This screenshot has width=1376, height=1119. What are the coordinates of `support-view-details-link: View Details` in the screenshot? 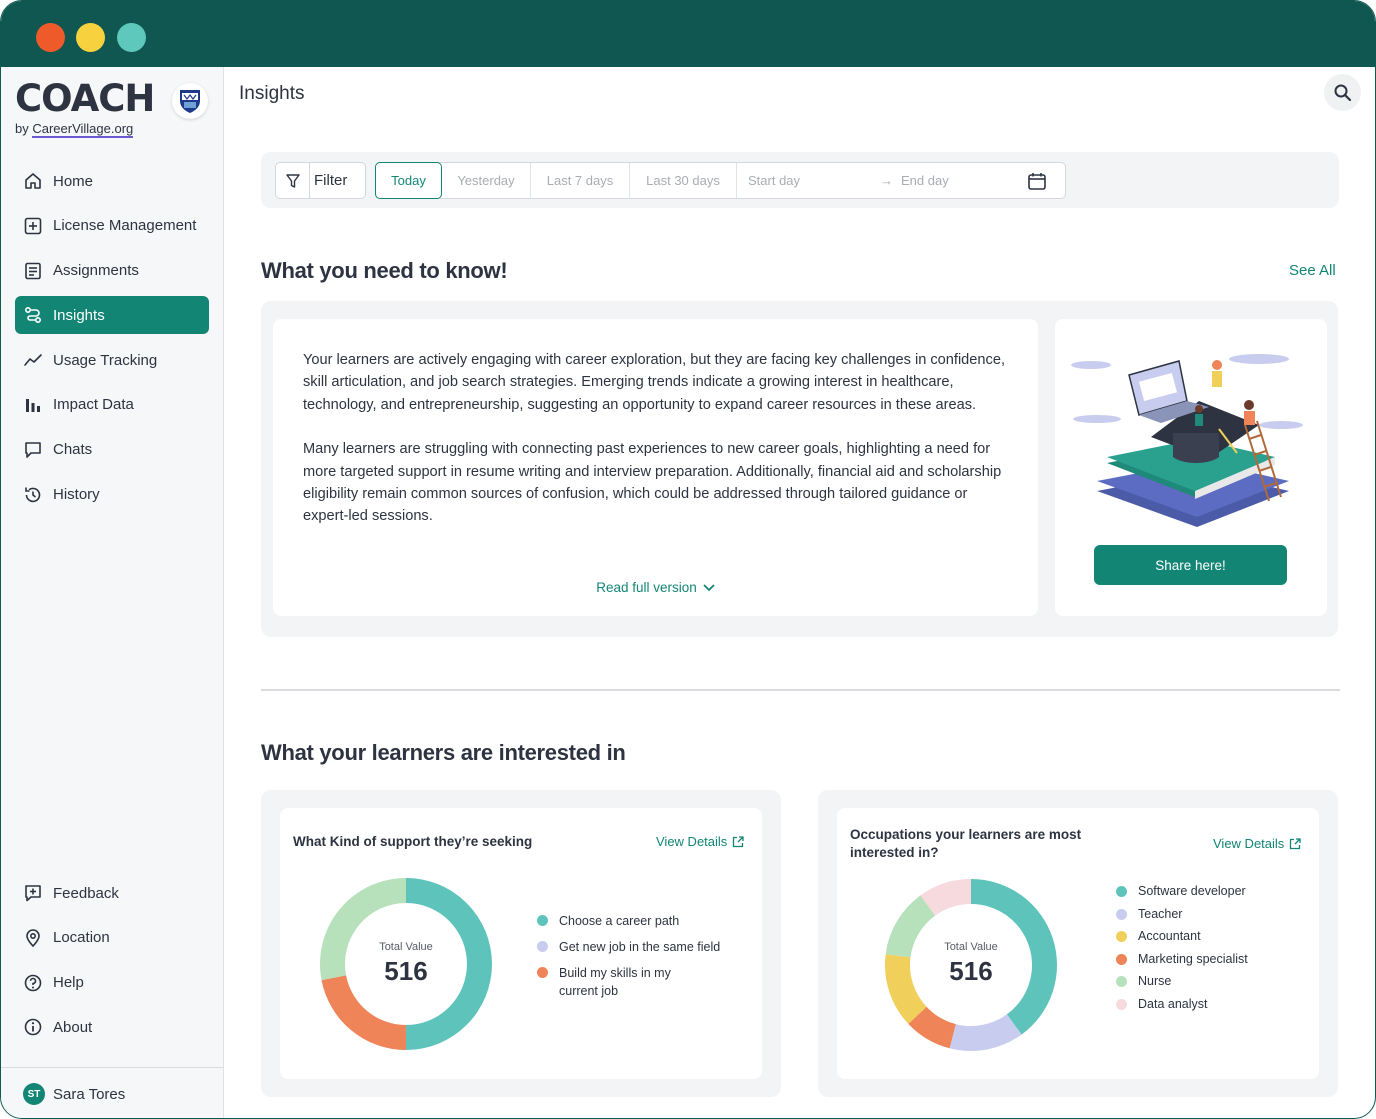 It's located at (700, 841).